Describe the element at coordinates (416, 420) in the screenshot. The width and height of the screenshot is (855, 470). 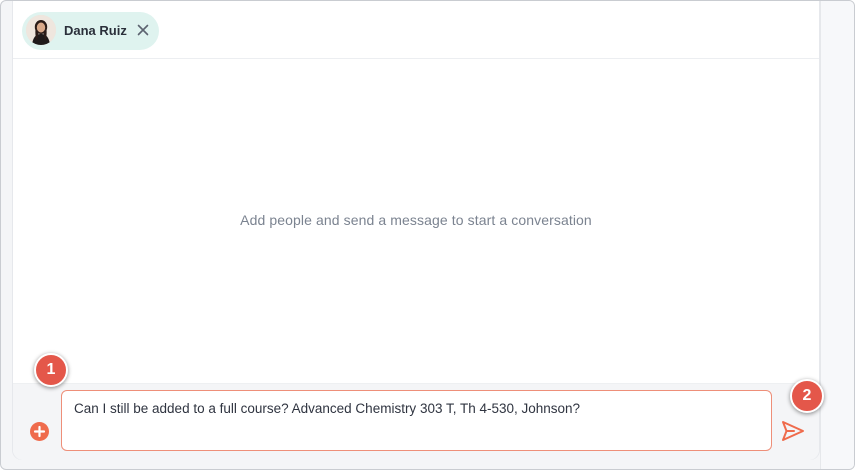
I see `message-input` at that location.